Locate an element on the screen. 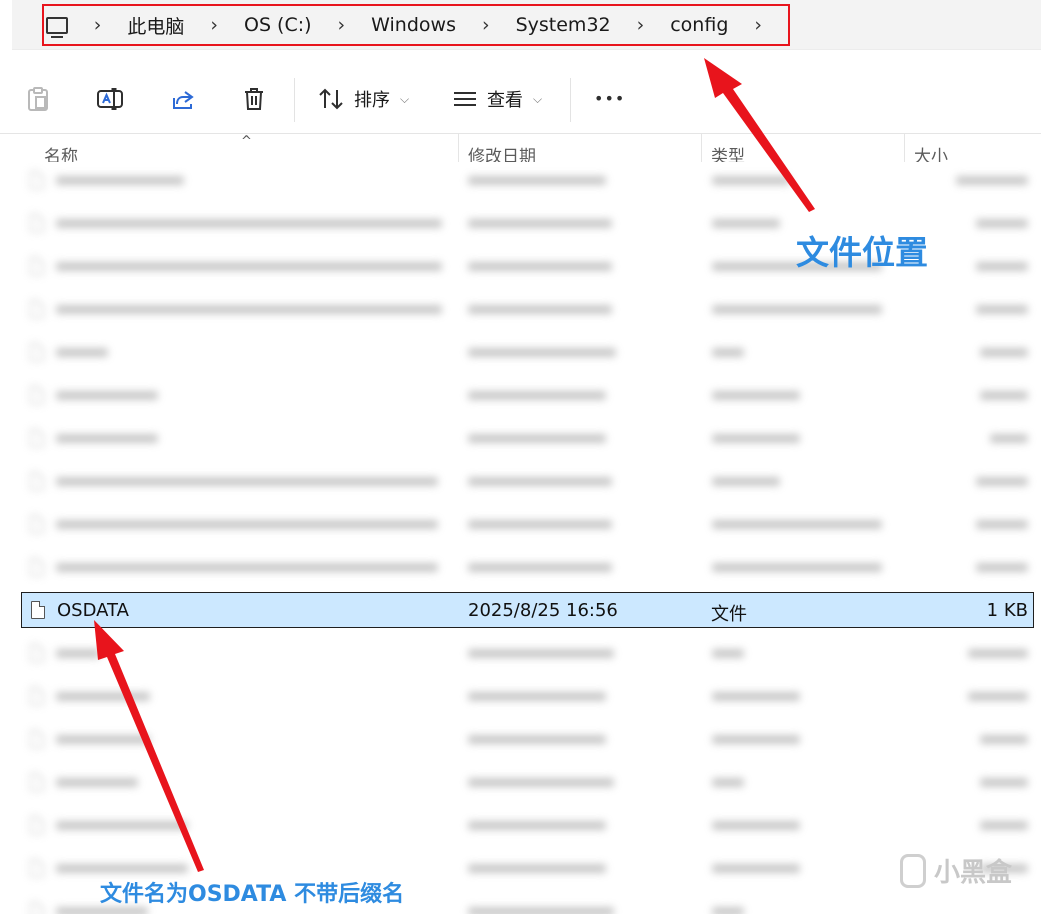 The height and width of the screenshot is (914, 1041). arrow-to-file-row is located at coordinates (149, 746).